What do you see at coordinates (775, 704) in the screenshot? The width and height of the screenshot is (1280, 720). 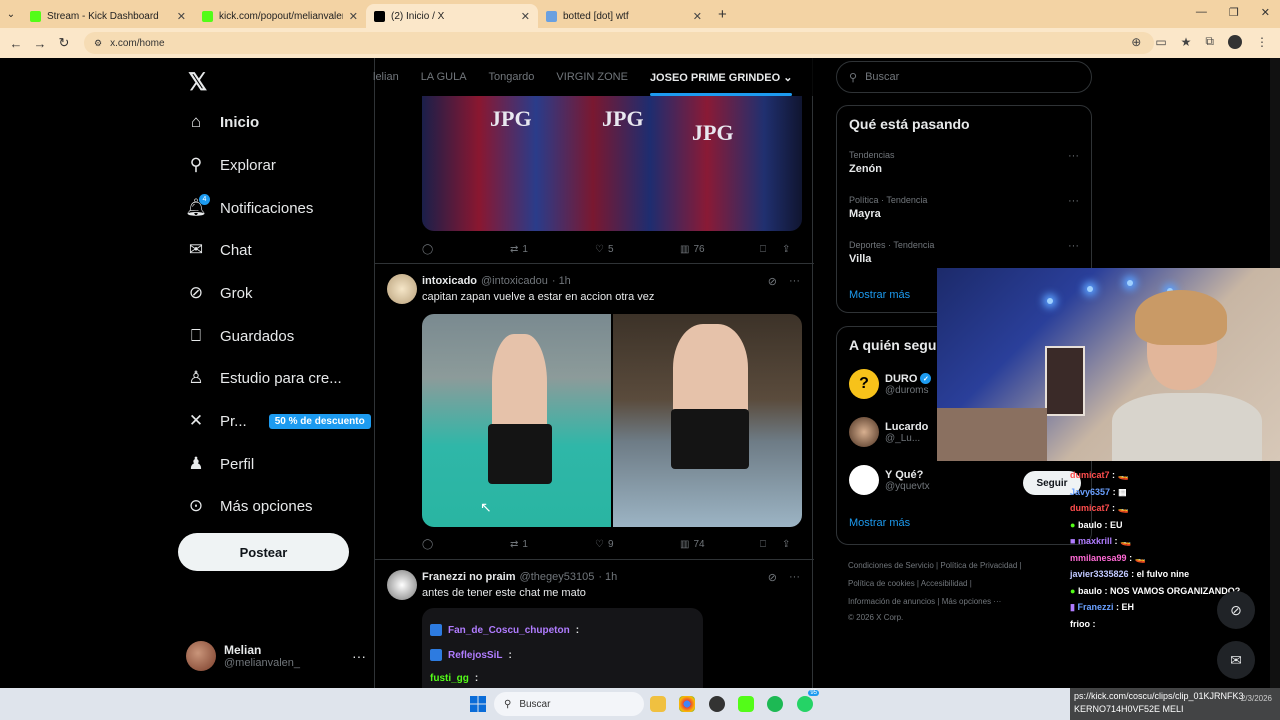 I see `spotify-icon` at bounding box center [775, 704].